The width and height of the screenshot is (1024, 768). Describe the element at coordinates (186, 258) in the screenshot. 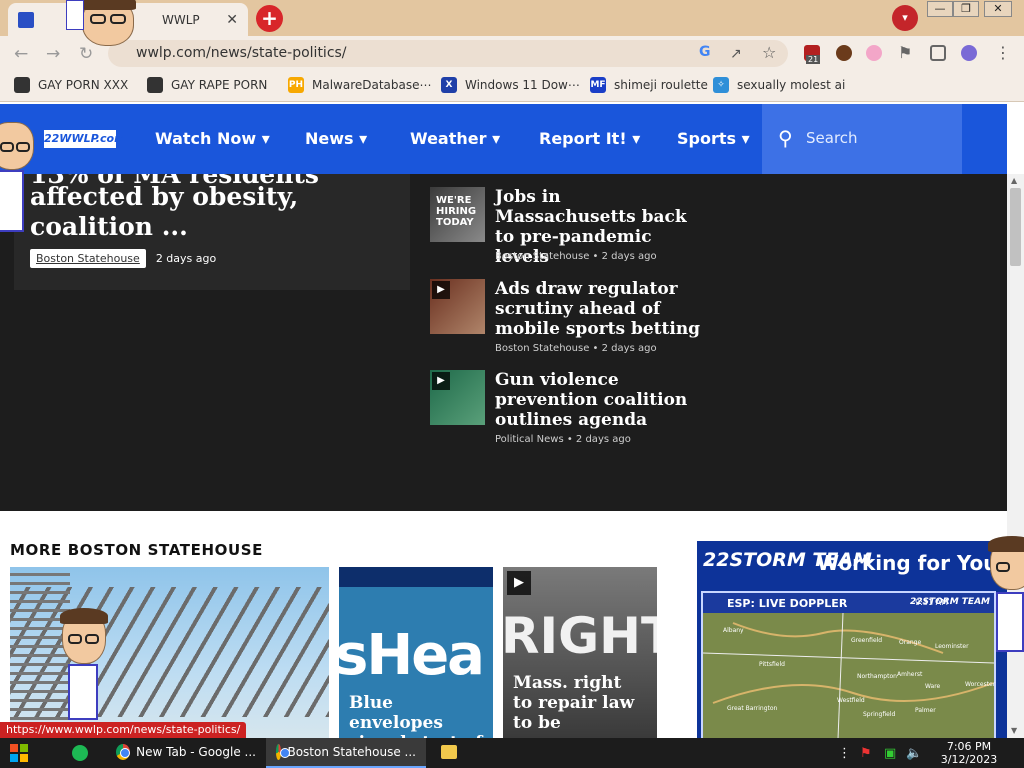

I see `lead-story-time: 2 days ago` at that location.